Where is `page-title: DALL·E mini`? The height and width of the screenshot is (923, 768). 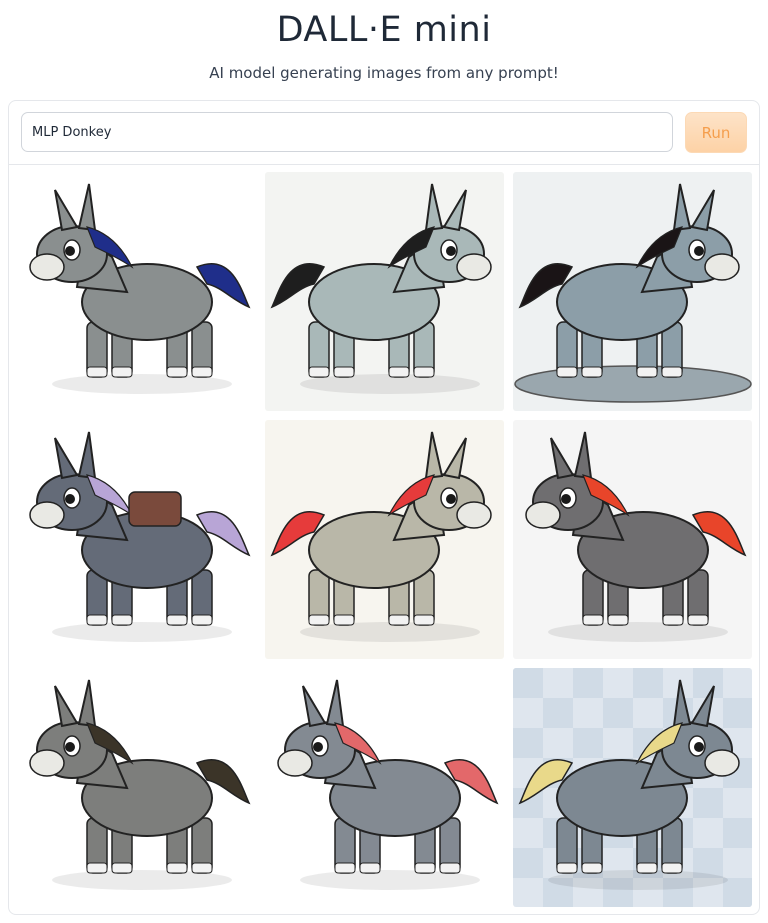 page-title: DALL·E mini is located at coordinates (384, 30).